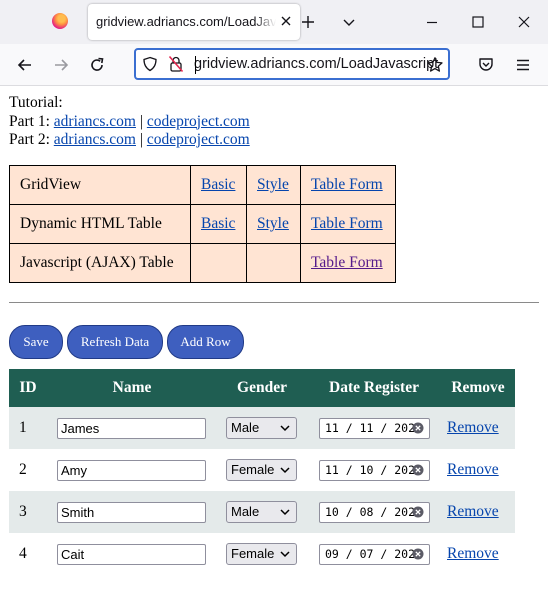 The height and width of the screenshot is (589, 548). What do you see at coordinates (205, 342) in the screenshot?
I see `add-row-button: Add Row` at bounding box center [205, 342].